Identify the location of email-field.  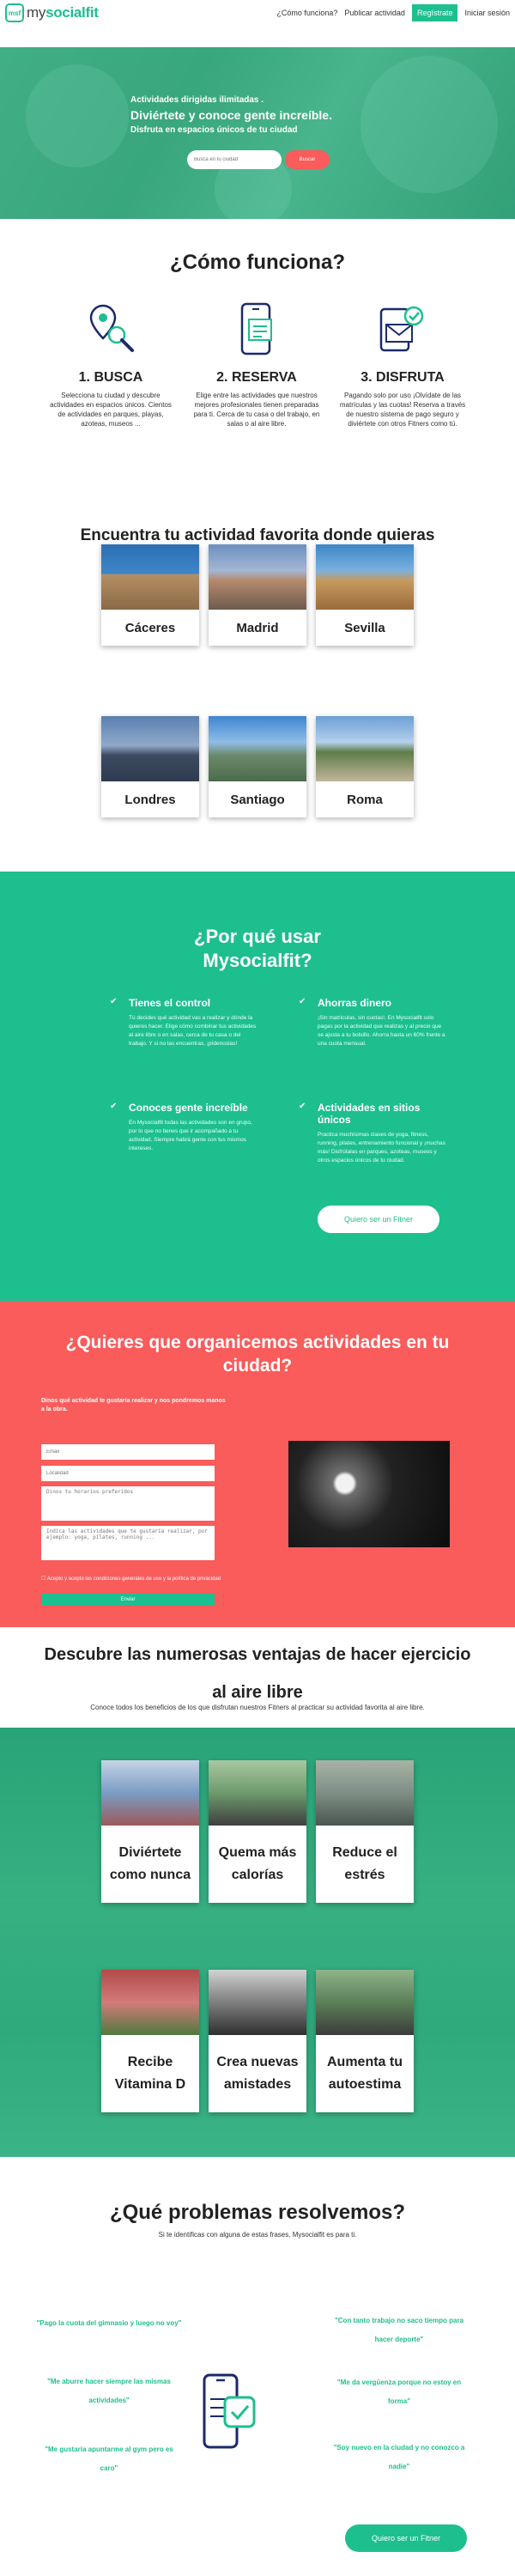
(128, 1452).